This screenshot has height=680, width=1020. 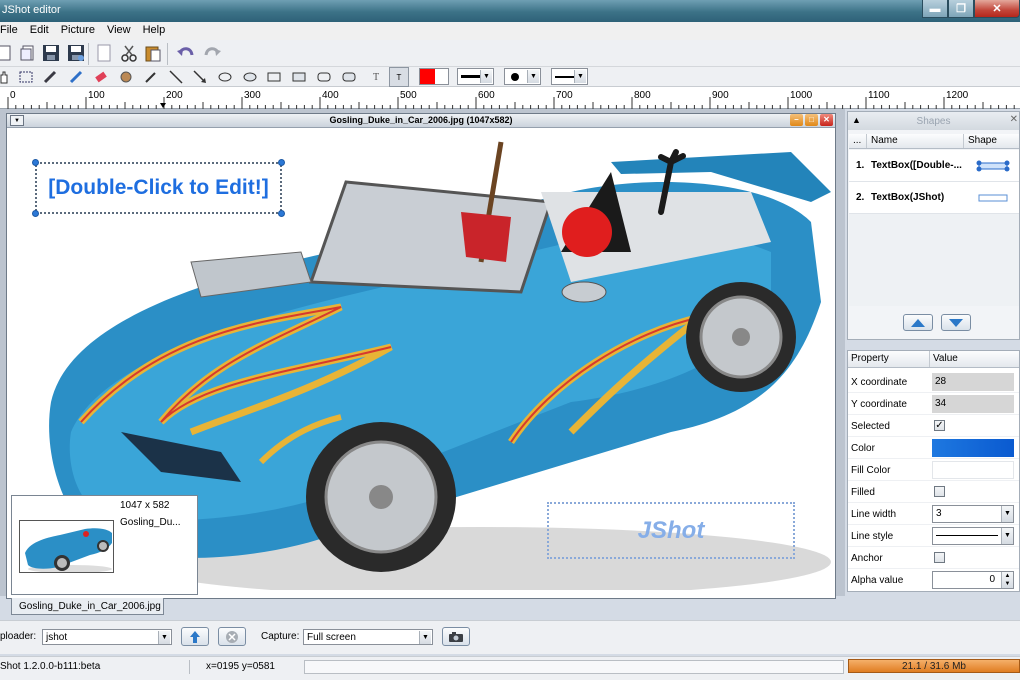 I want to click on prop-label: X coordinate, so click(x=879, y=382).